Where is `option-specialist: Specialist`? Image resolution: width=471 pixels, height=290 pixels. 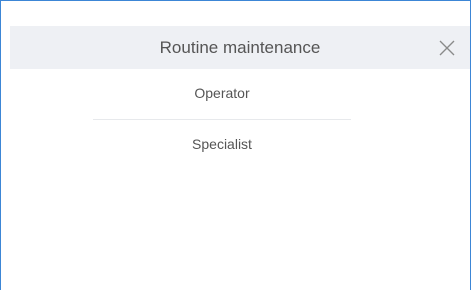
option-specialist: Specialist is located at coordinates (222, 144).